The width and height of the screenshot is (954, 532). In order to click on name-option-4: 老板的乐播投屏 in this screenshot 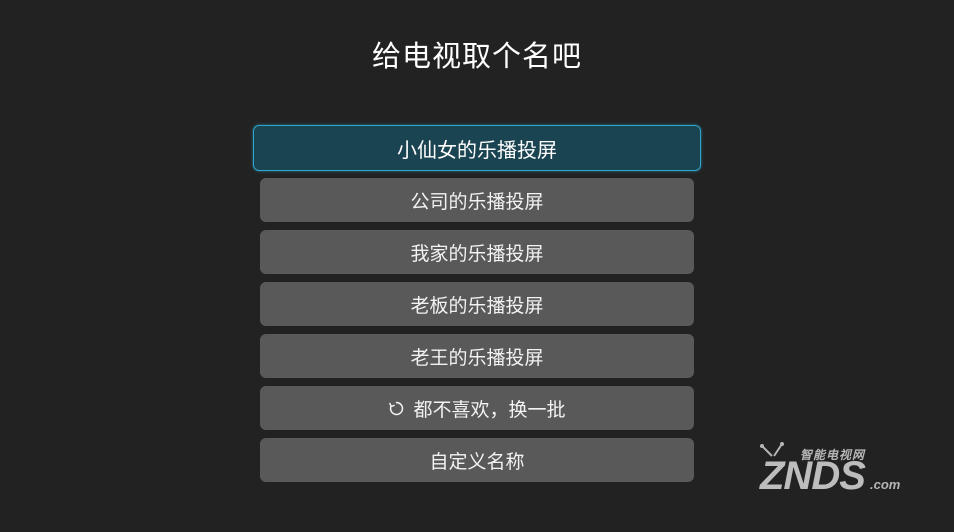, I will do `click(477, 304)`.